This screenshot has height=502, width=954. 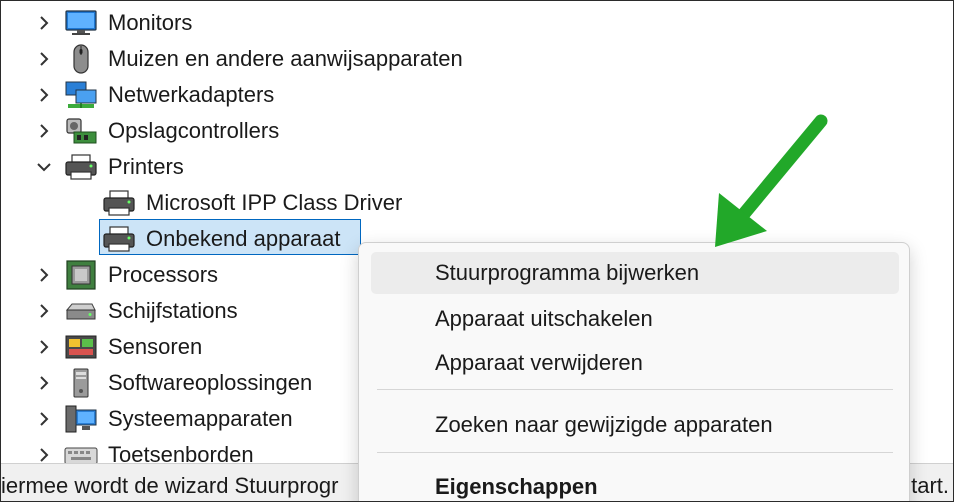 I want to click on menu-item-label: Apparaat verwijderen, so click(x=539, y=362).